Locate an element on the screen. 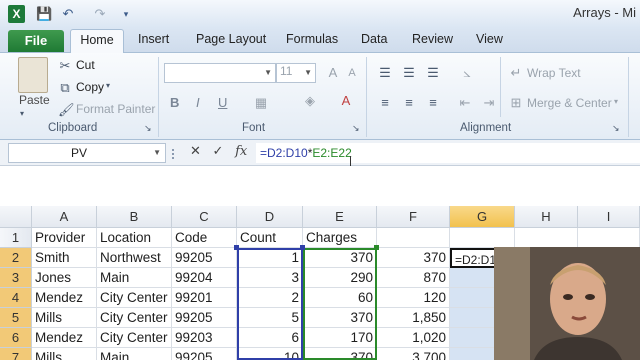 The height and width of the screenshot is (360, 640). copy-dropdown-icon: ▾ is located at coordinates (108, 85).